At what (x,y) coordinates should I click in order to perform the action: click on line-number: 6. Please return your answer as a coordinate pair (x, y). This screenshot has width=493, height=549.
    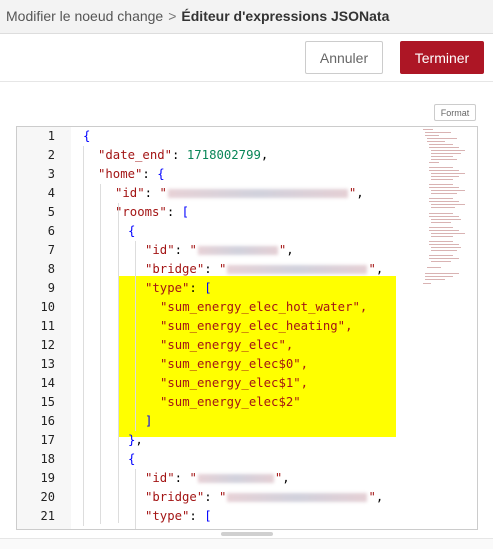
    Looking at the image, I should click on (51, 231).